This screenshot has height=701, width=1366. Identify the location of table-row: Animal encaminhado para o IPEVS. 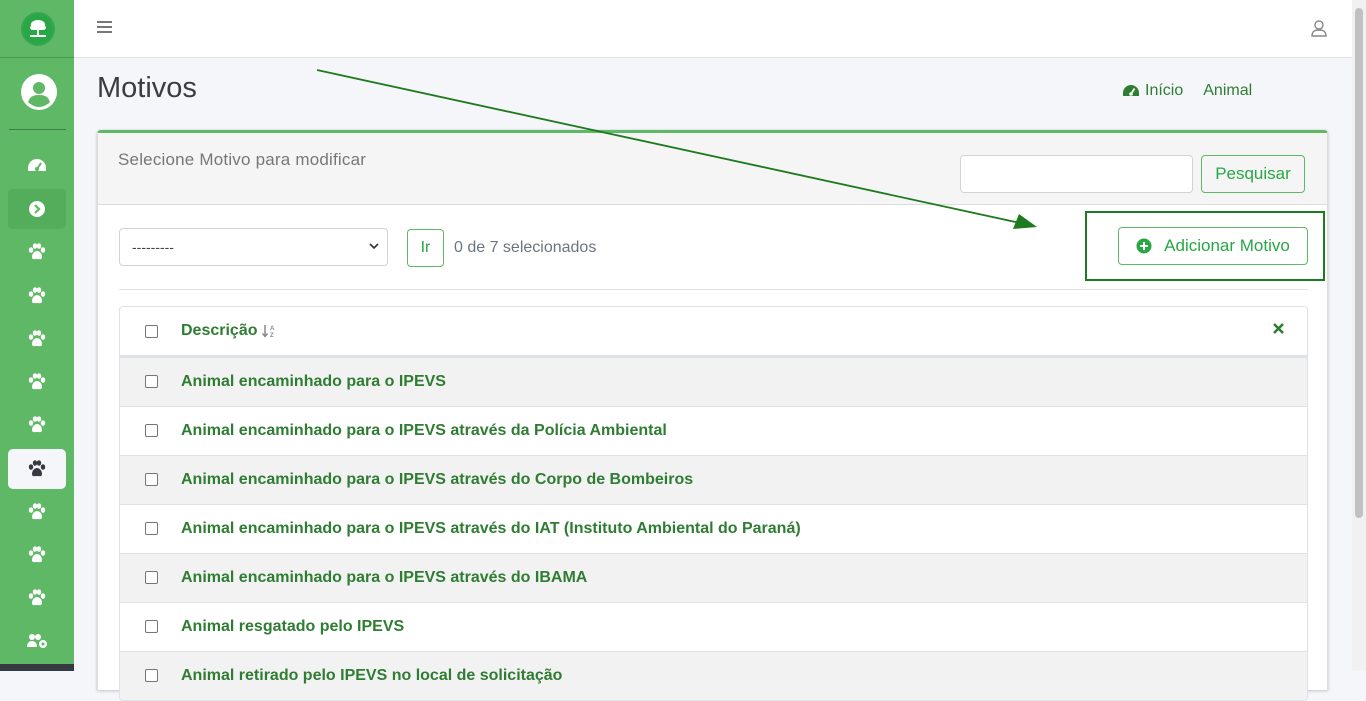
(713, 381).